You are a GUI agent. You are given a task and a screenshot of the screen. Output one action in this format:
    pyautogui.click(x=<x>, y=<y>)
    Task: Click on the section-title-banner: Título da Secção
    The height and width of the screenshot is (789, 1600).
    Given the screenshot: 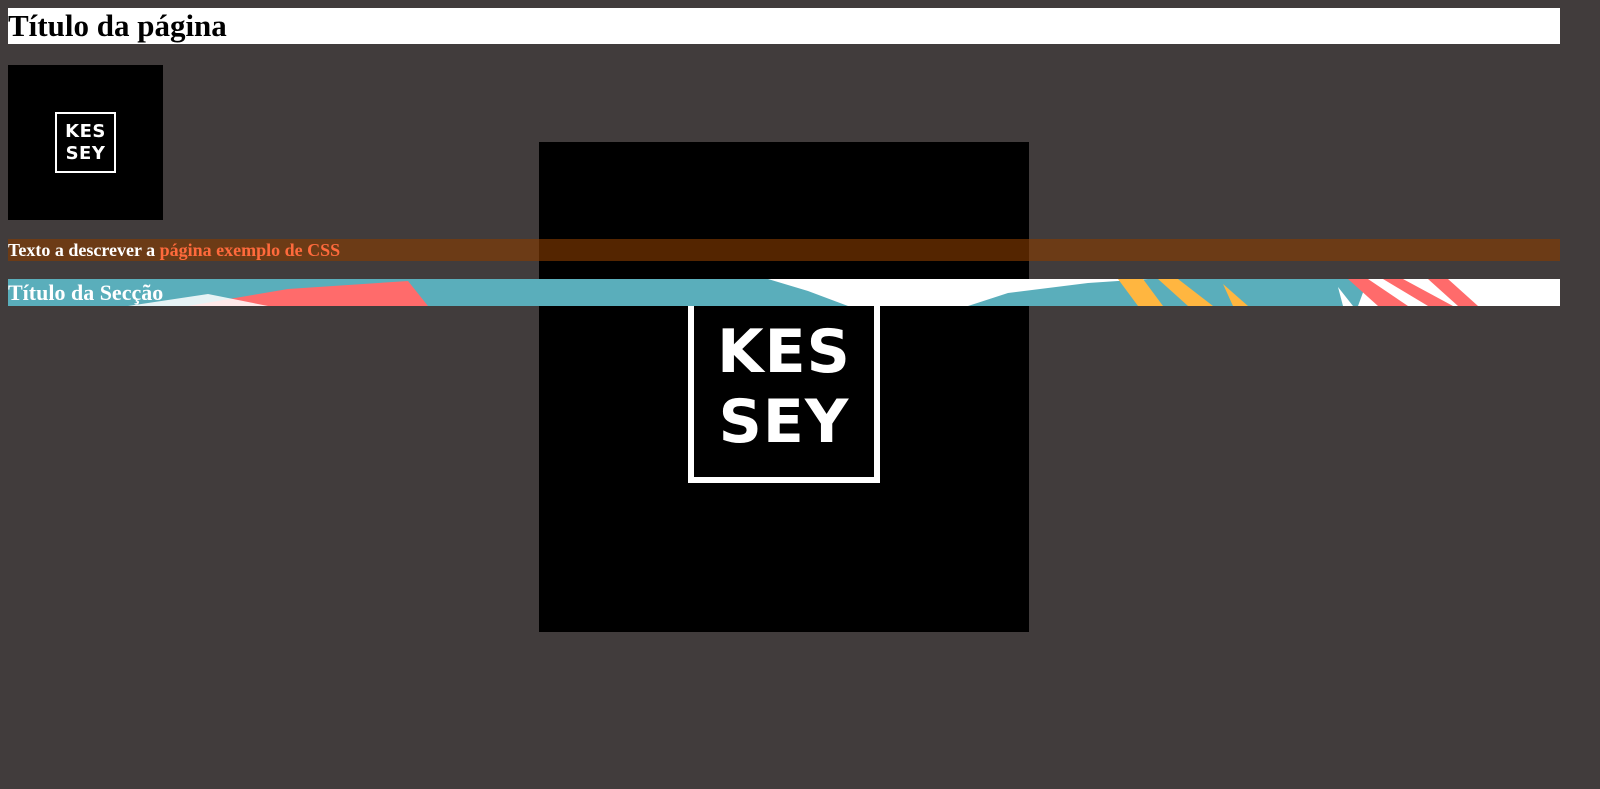 What is the action you would take?
    pyautogui.click(x=784, y=292)
    